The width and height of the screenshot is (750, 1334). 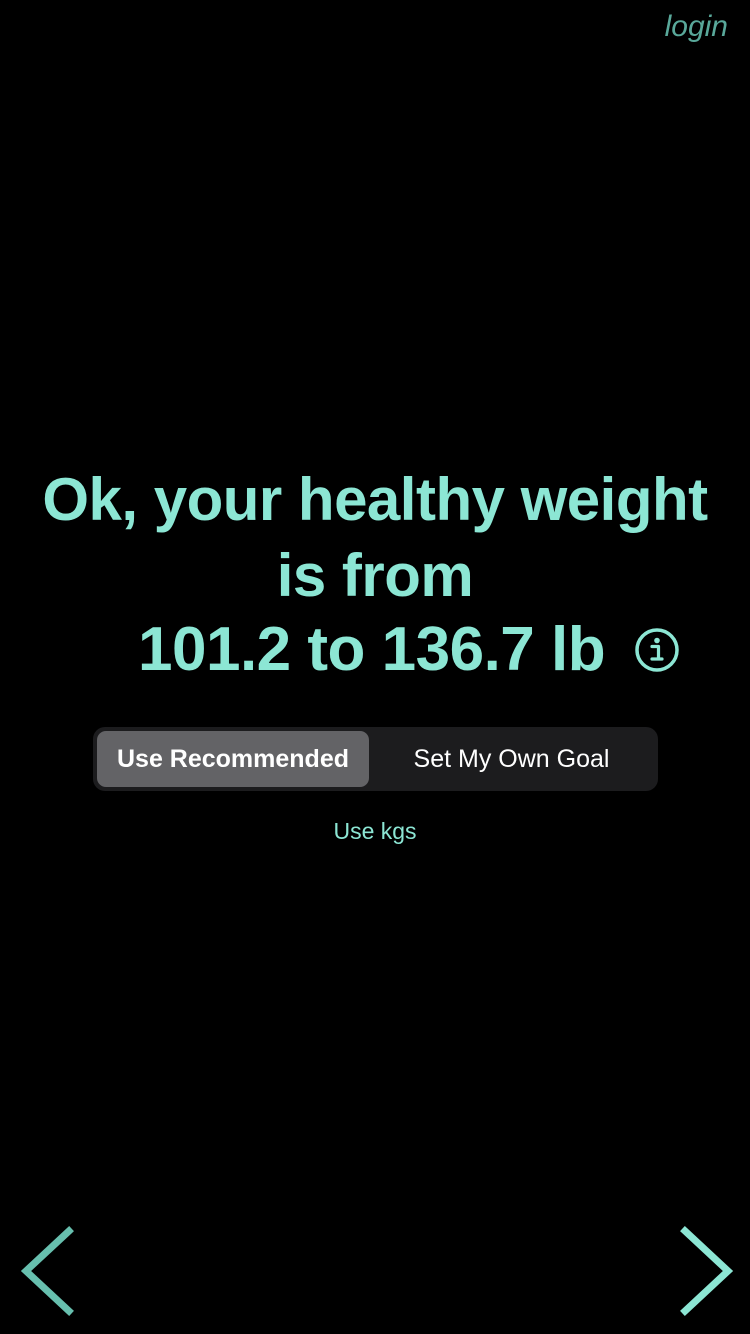 What do you see at coordinates (375, 499) in the screenshot?
I see `headline-line-1: Ok, your healthy weight` at bounding box center [375, 499].